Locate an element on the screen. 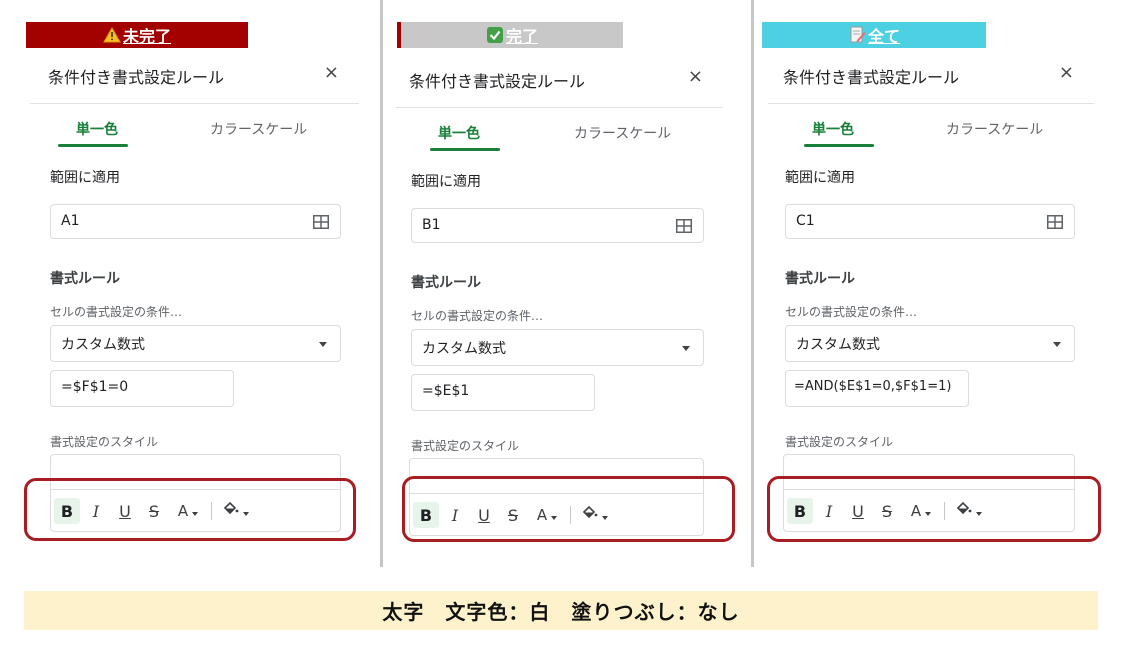  formula-input: =AND($E$1=0,$F$1=1) is located at coordinates (877, 388).